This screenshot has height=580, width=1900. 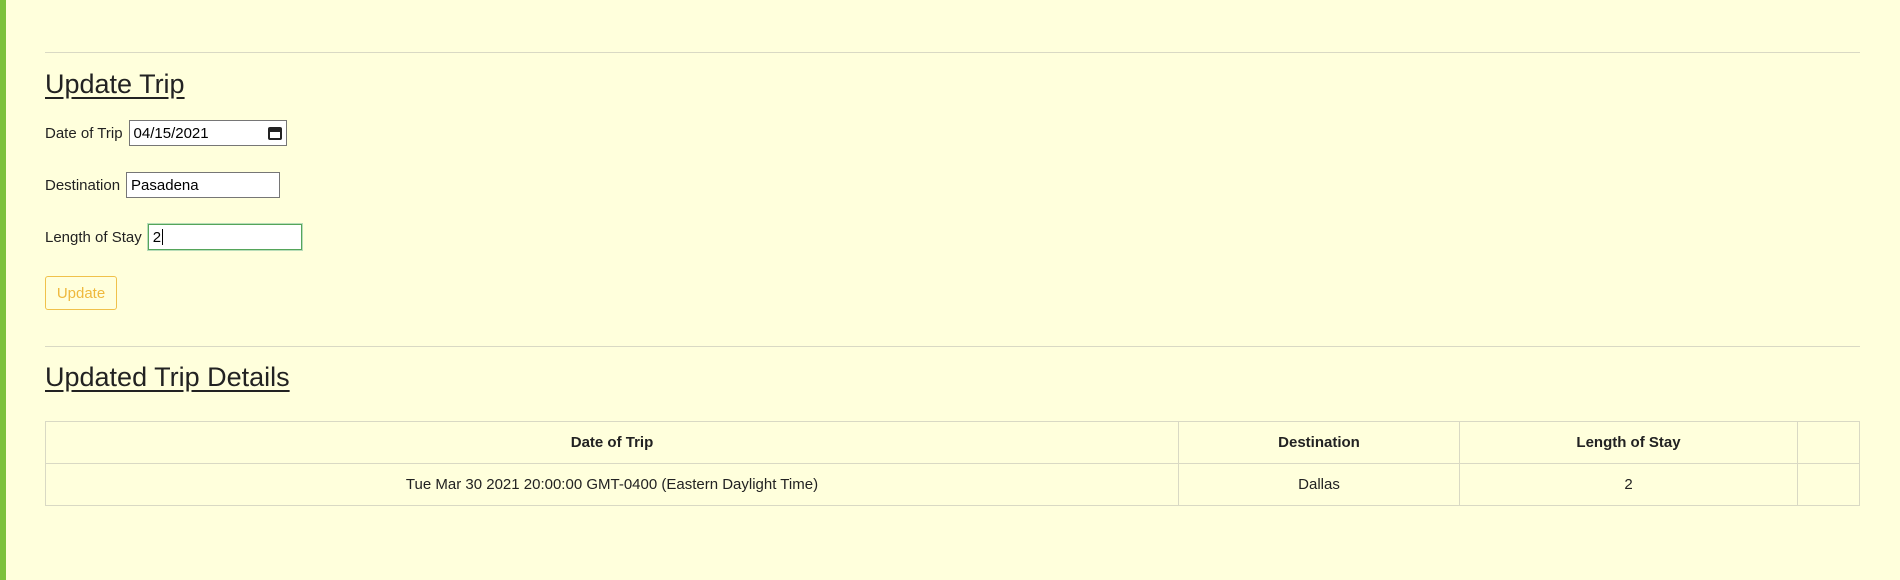 What do you see at coordinates (84, 133) in the screenshot?
I see `date-label: Date of Trip` at bounding box center [84, 133].